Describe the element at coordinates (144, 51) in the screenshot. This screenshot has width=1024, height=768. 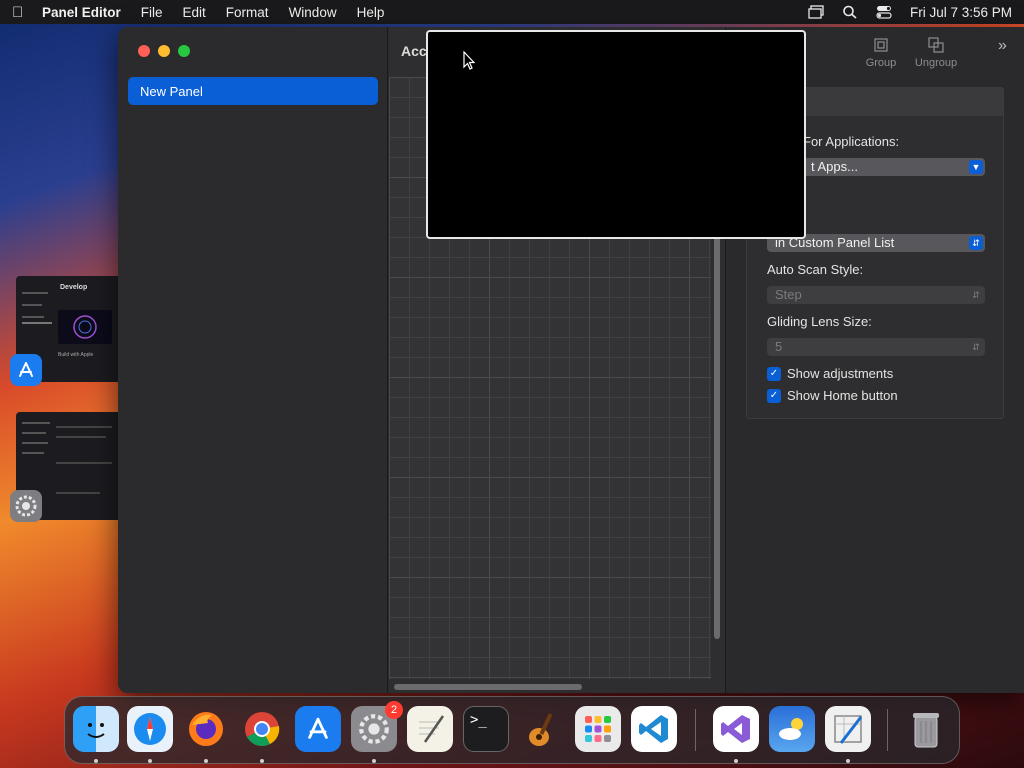
I see `close-window-button` at that location.